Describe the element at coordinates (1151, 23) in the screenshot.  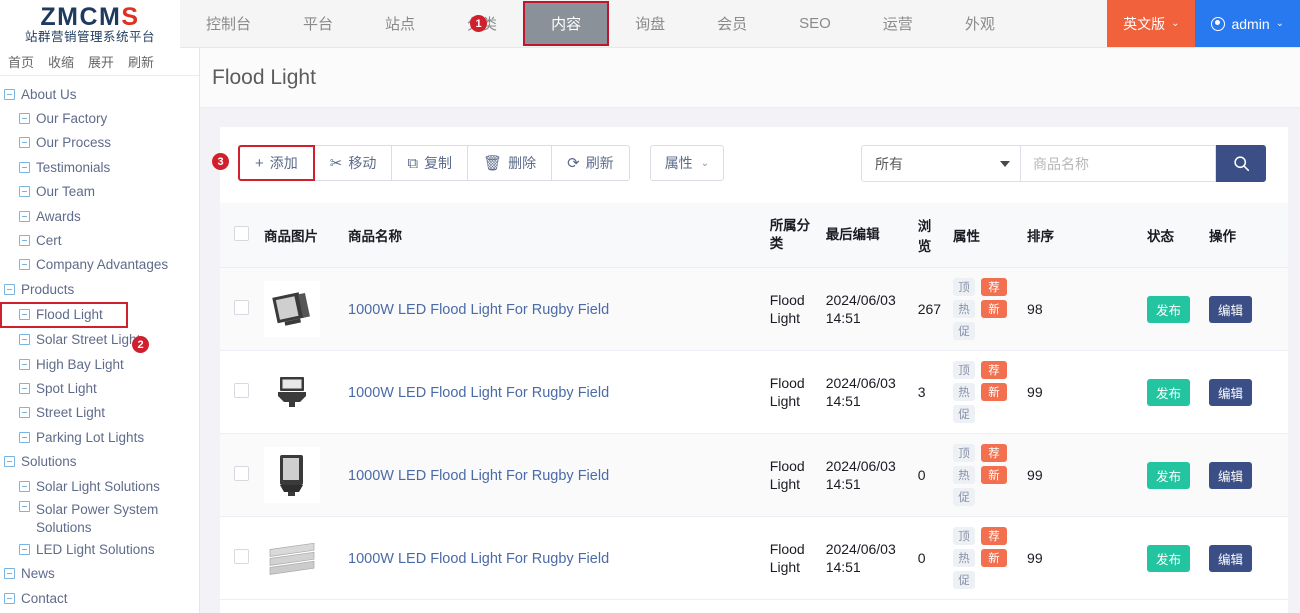
I see `language-switch-button: 英文版 ⌄` at that location.